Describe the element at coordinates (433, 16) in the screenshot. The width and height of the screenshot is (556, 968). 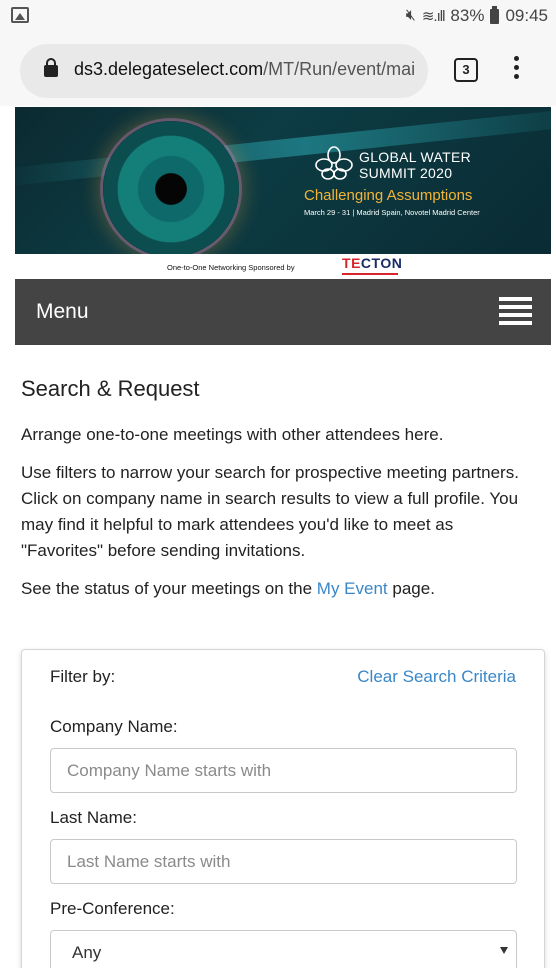
I see `wifi-signal-icon: ≋.ıll` at that location.